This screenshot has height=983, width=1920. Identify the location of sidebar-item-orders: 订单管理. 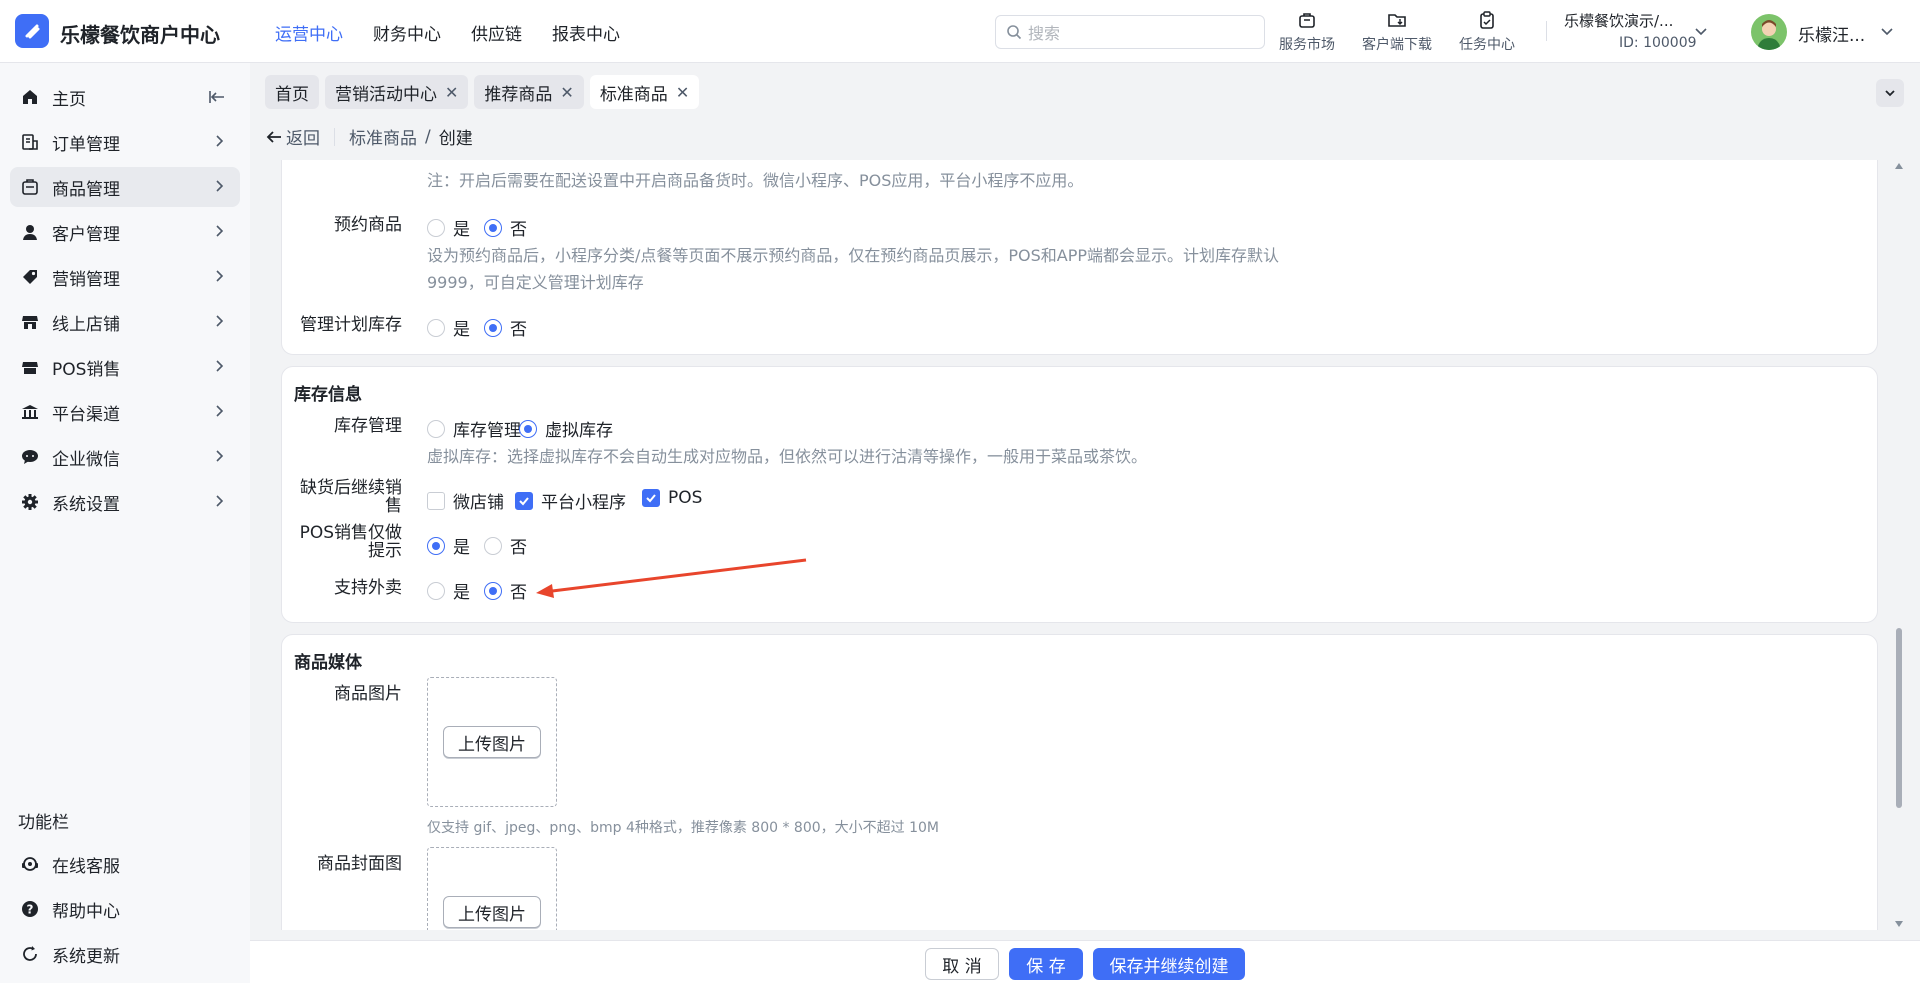
(125, 142).